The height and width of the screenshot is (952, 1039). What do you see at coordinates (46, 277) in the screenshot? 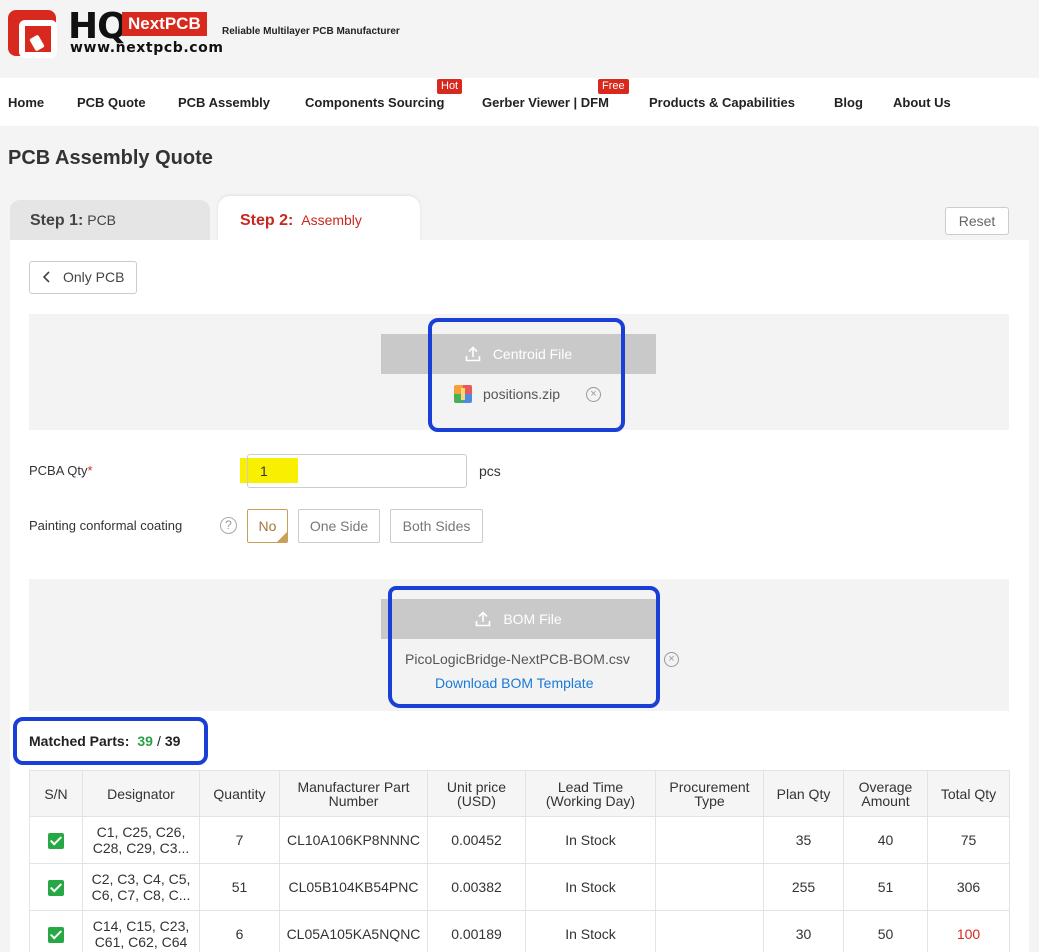
I see `chevron-left-icon` at bounding box center [46, 277].